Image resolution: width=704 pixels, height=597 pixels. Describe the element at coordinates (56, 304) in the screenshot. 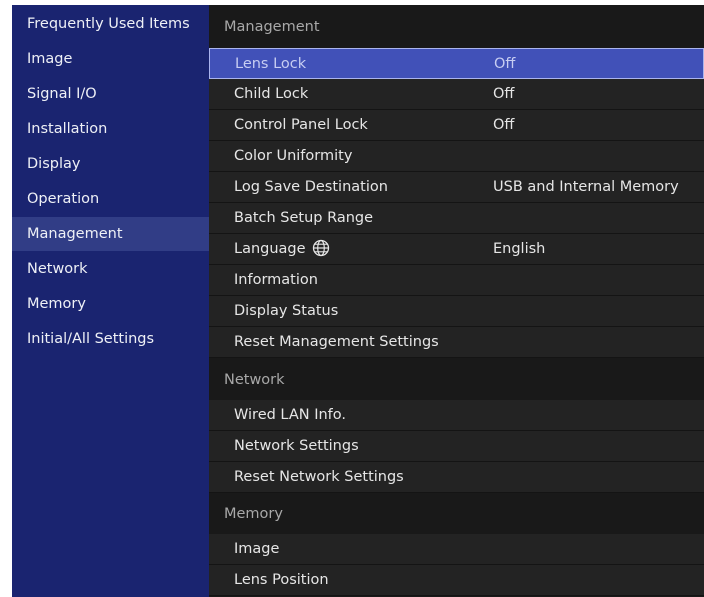

I see `sidebar-item-label: Memory` at that location.